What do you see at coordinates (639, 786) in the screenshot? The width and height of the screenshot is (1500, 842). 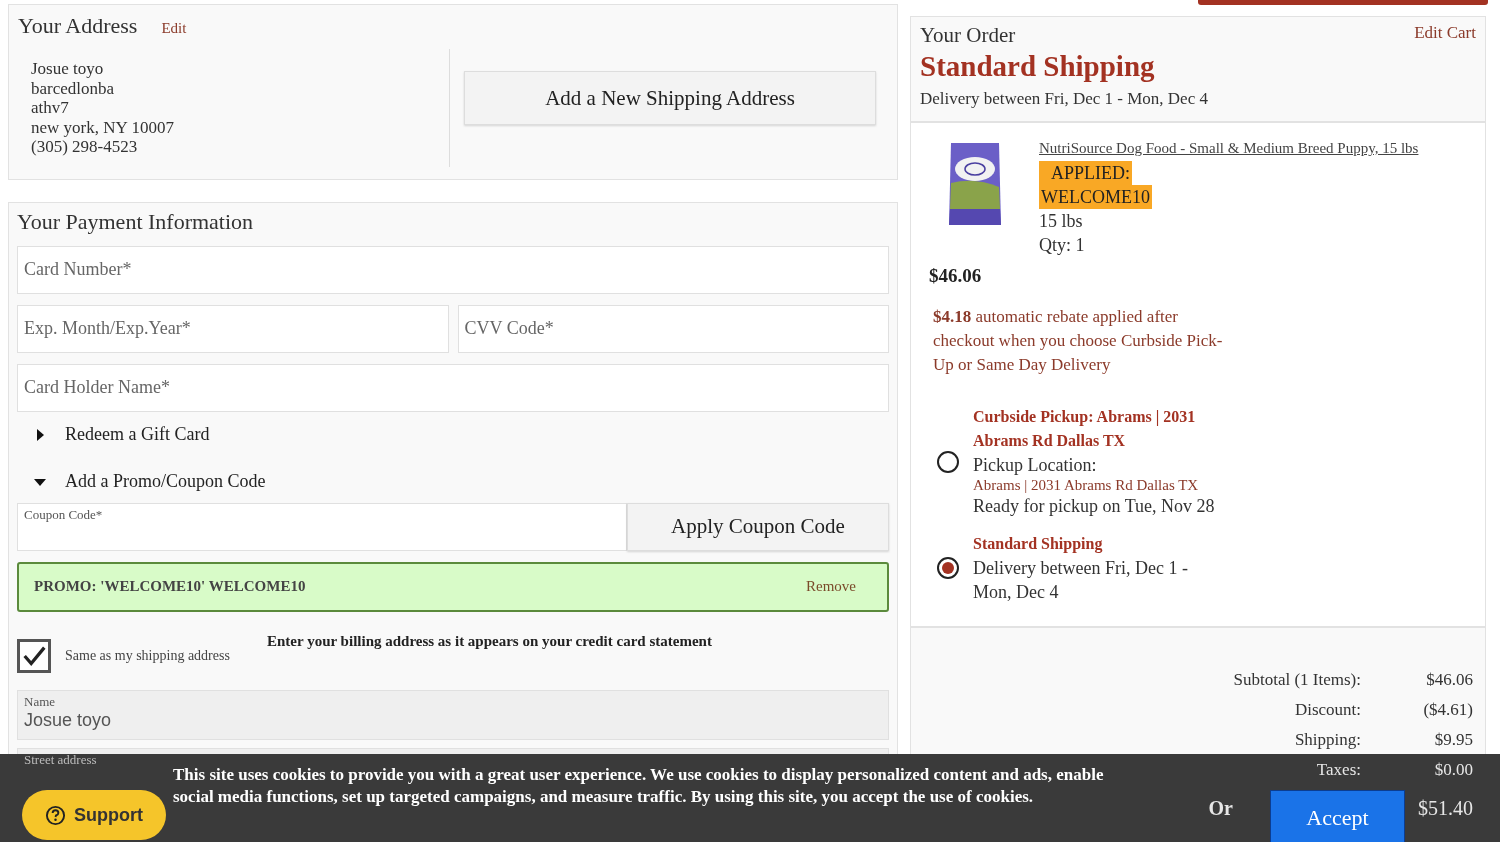 I see `cookie-text: This site uses cookies to provide you with a great user experience. We use cookies to display personalized content and ads, enable social media functions, set up targeted campaigns, and measure traffic. By using this site, you accept the use of cookies.` at bounding box center [639, 786].